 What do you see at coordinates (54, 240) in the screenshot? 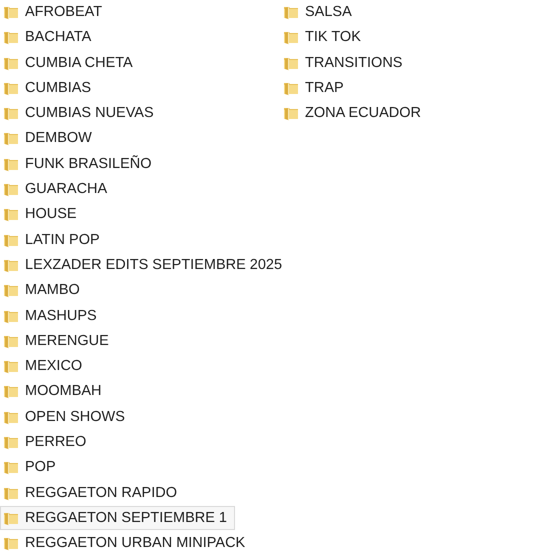
I see `folder-item: LATIN POP` at bounding box center [54, 240].